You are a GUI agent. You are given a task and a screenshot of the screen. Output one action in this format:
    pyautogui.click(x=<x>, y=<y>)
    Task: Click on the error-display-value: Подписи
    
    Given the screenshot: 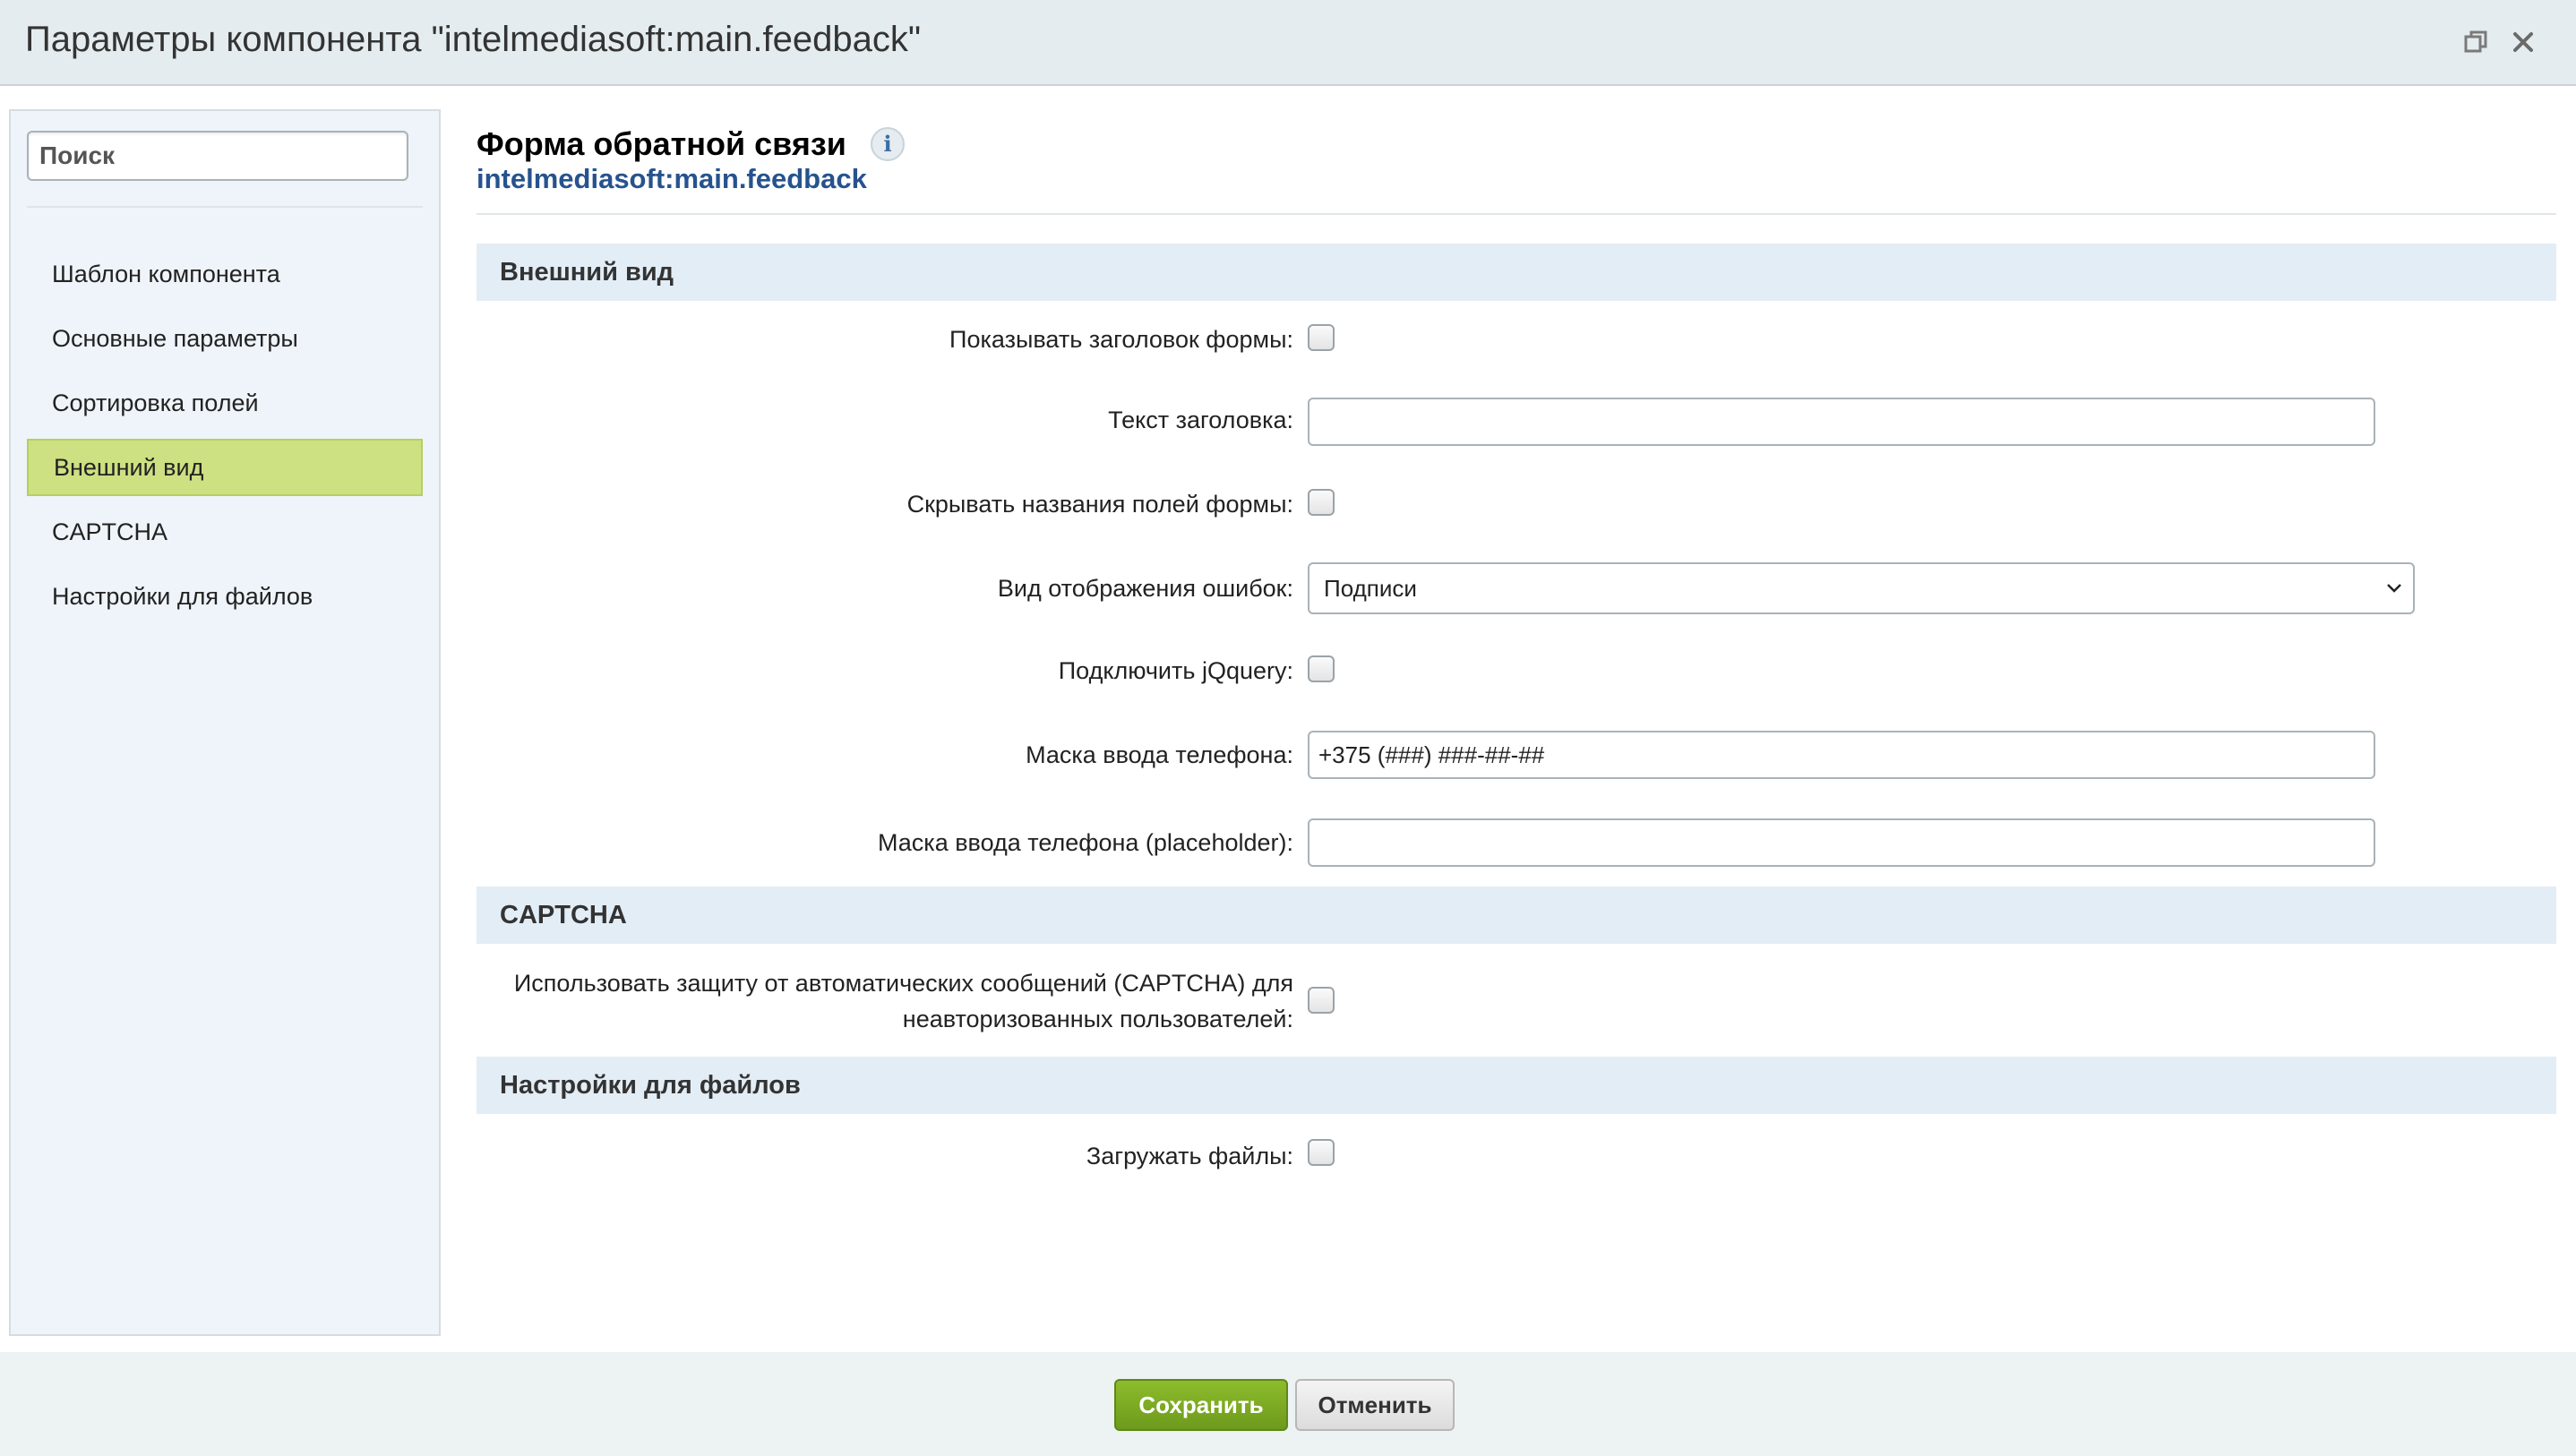 What is the action you would take?
    pyautogui.click(x=1370, y=588)
    